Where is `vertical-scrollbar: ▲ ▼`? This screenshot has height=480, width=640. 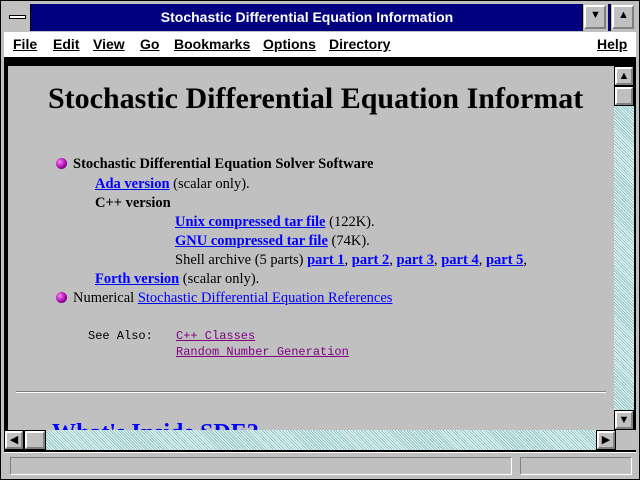 vertical-scrollbar: ▲ ▼ is located at coordinates (624, 248).